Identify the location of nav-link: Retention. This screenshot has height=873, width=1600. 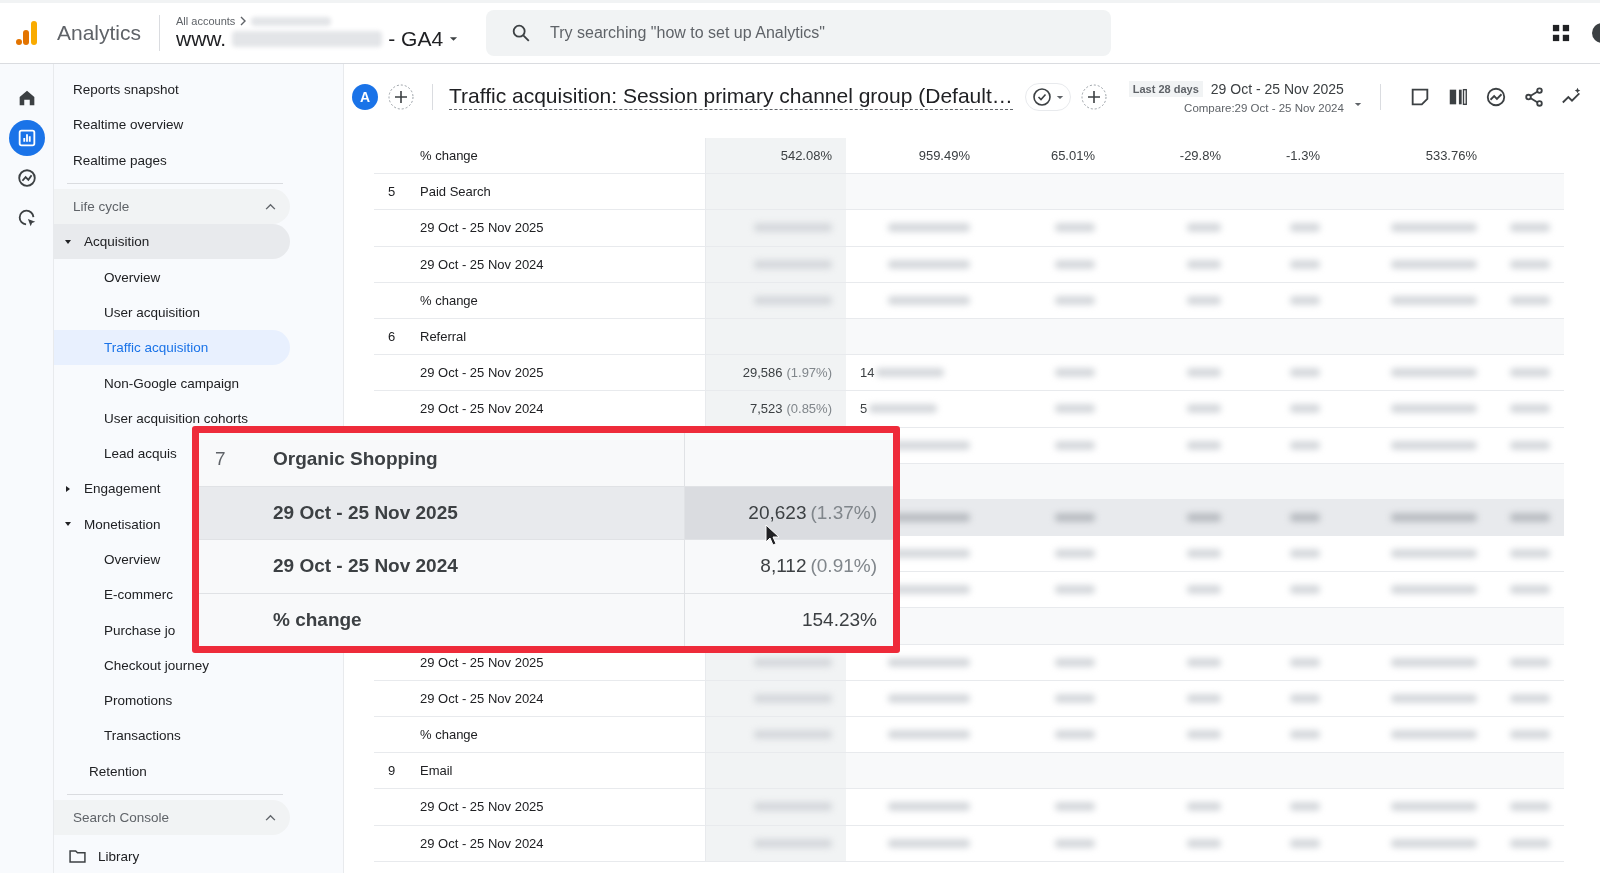
(119, 771).